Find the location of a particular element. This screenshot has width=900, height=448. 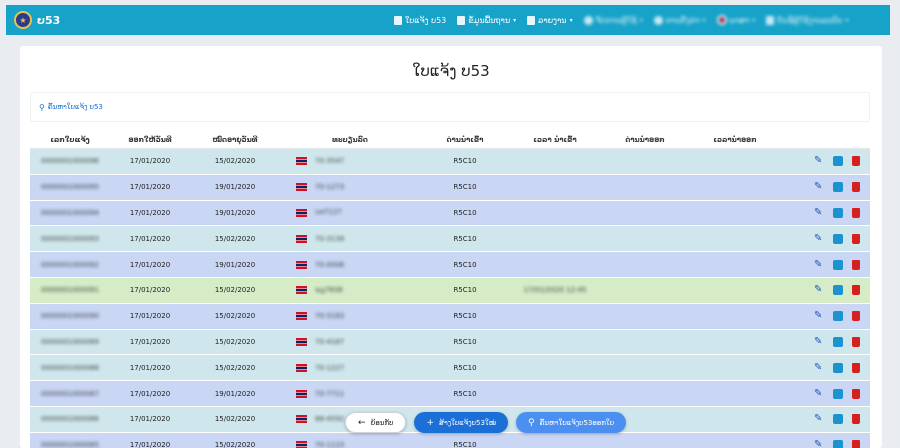

plate-cell: 70-7711 is located at coordinates (350, 393).